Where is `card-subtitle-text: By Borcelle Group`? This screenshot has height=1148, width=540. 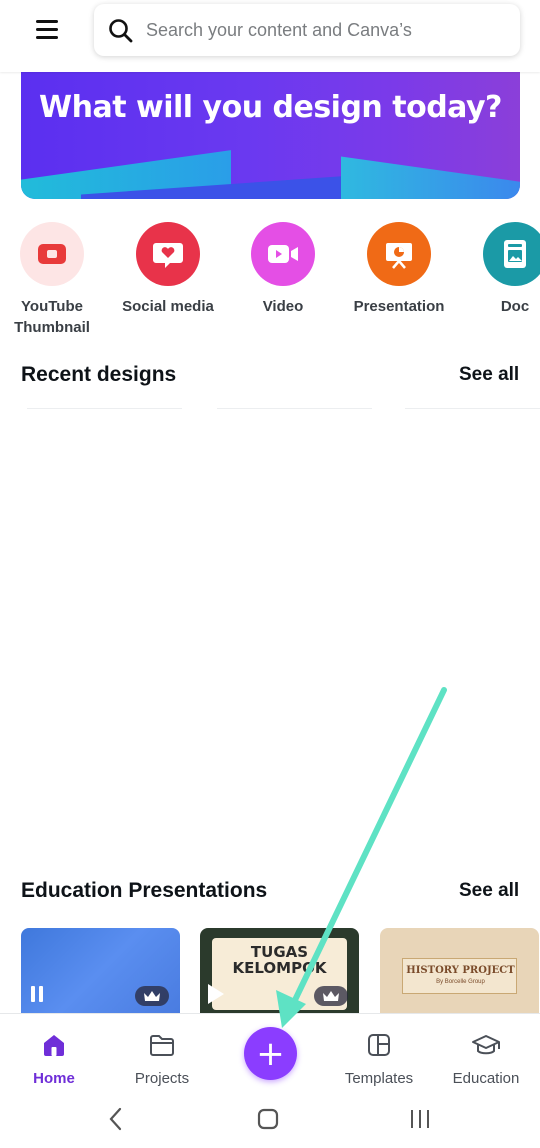 card-subtitle-text: By Borcelle Group is located at coordinates (460, 982).